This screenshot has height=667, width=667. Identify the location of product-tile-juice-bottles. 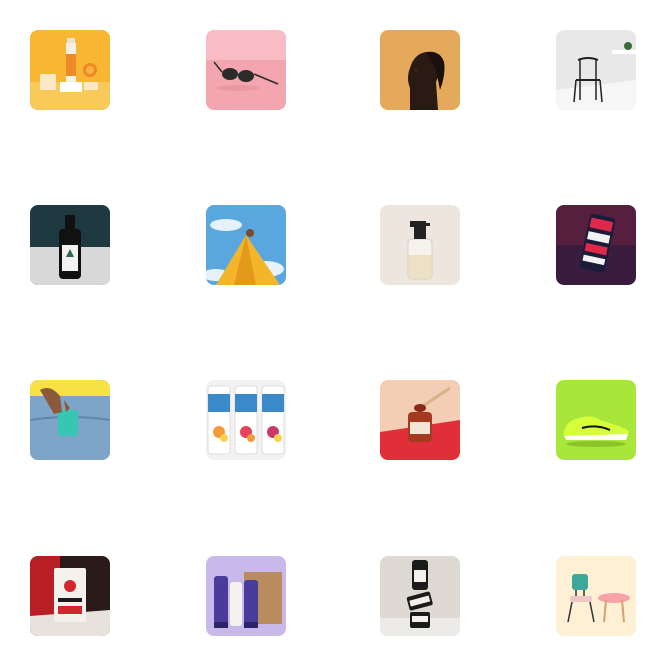
(70, 70).